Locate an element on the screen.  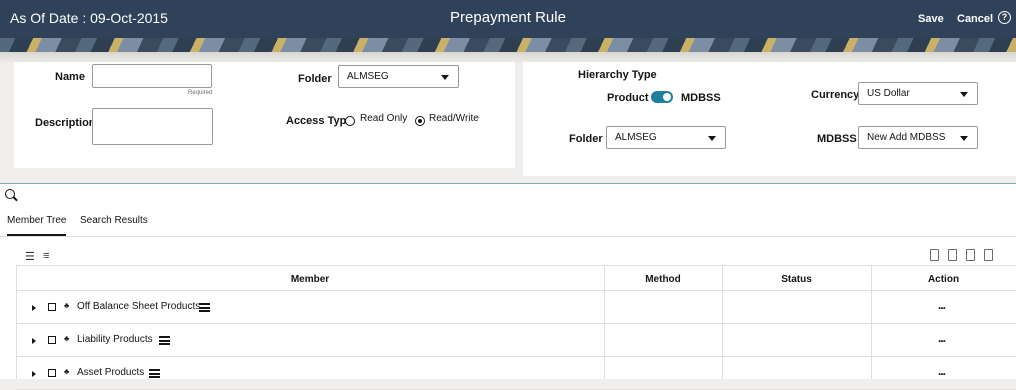
page-header is located at coordinates (508, 26).